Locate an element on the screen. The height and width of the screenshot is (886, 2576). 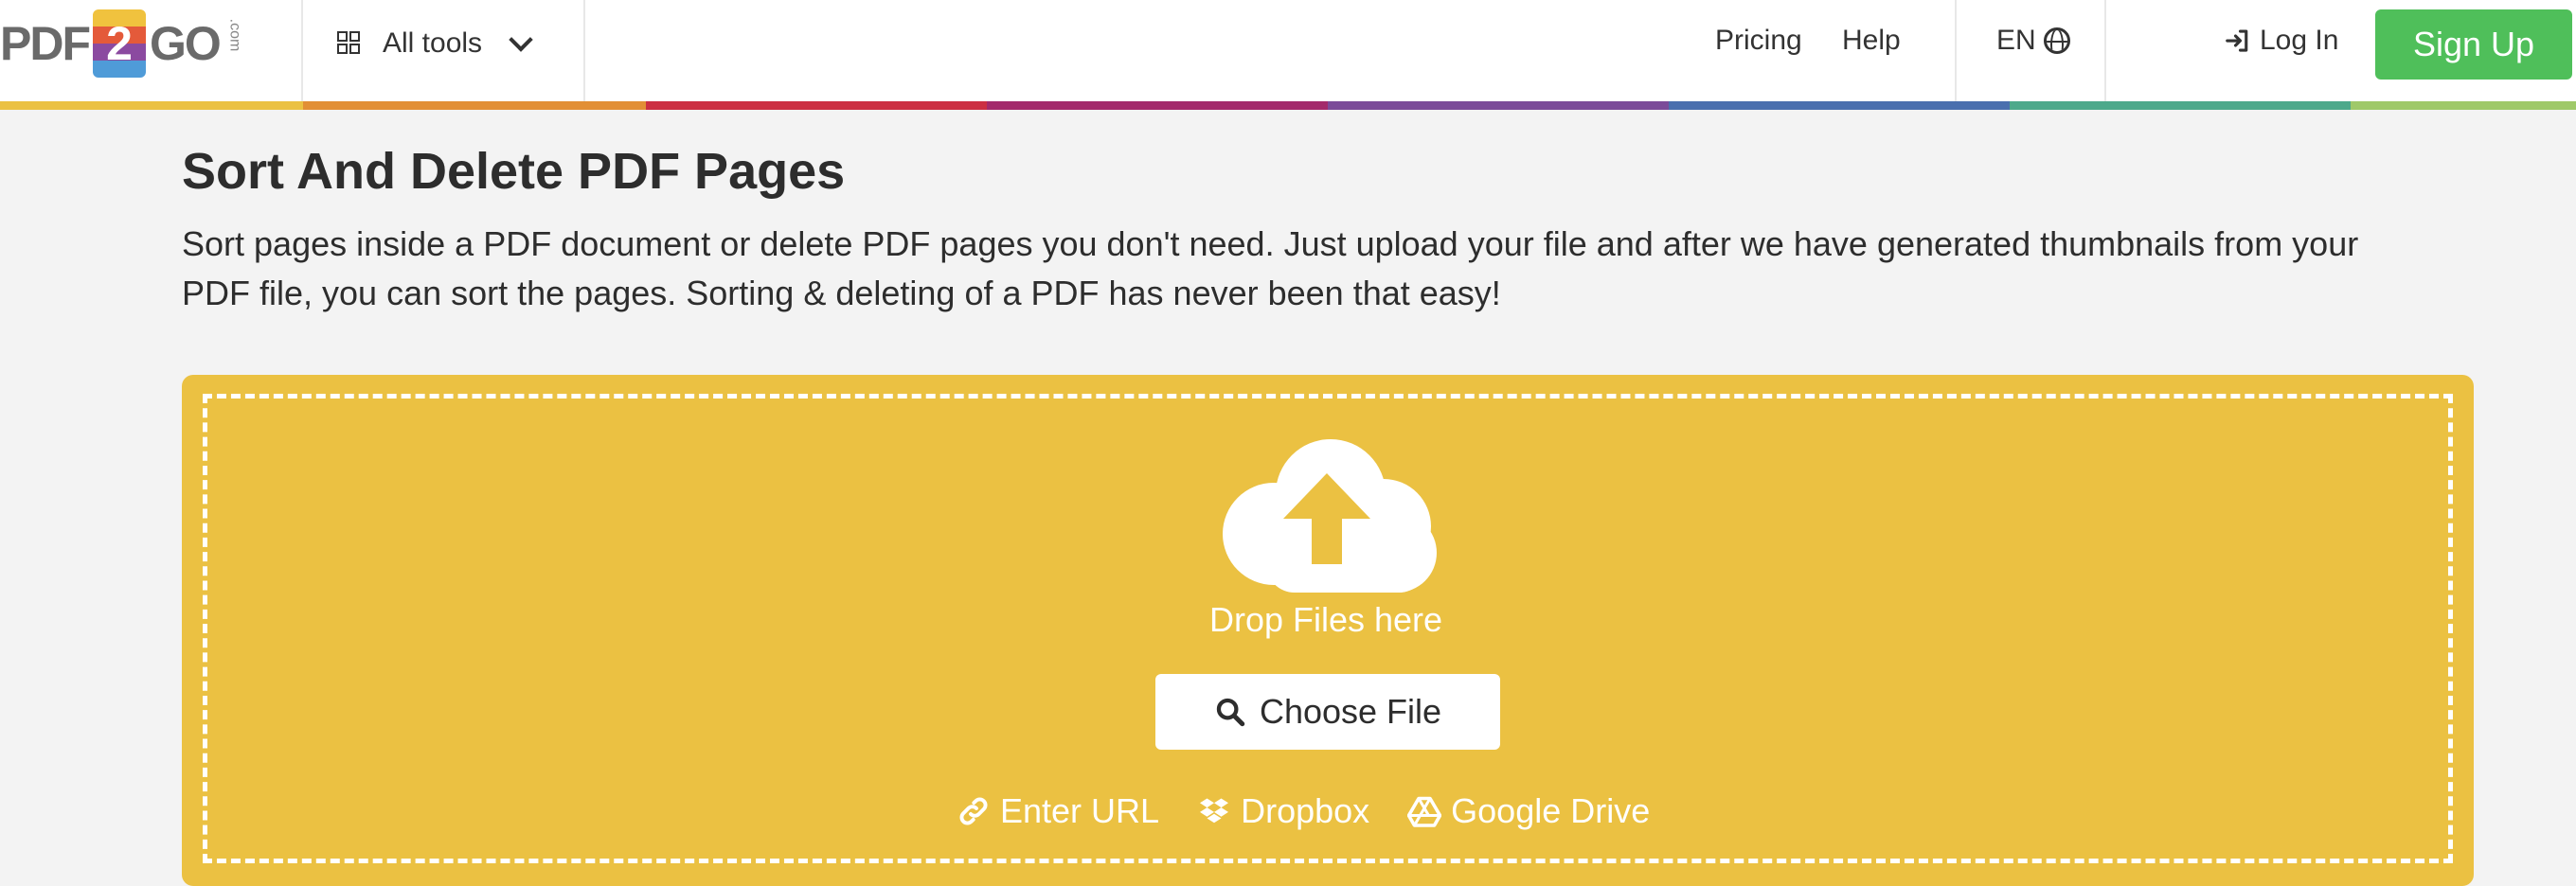
enter-url-link: Enter URL is located at coordinates (1058, 811).